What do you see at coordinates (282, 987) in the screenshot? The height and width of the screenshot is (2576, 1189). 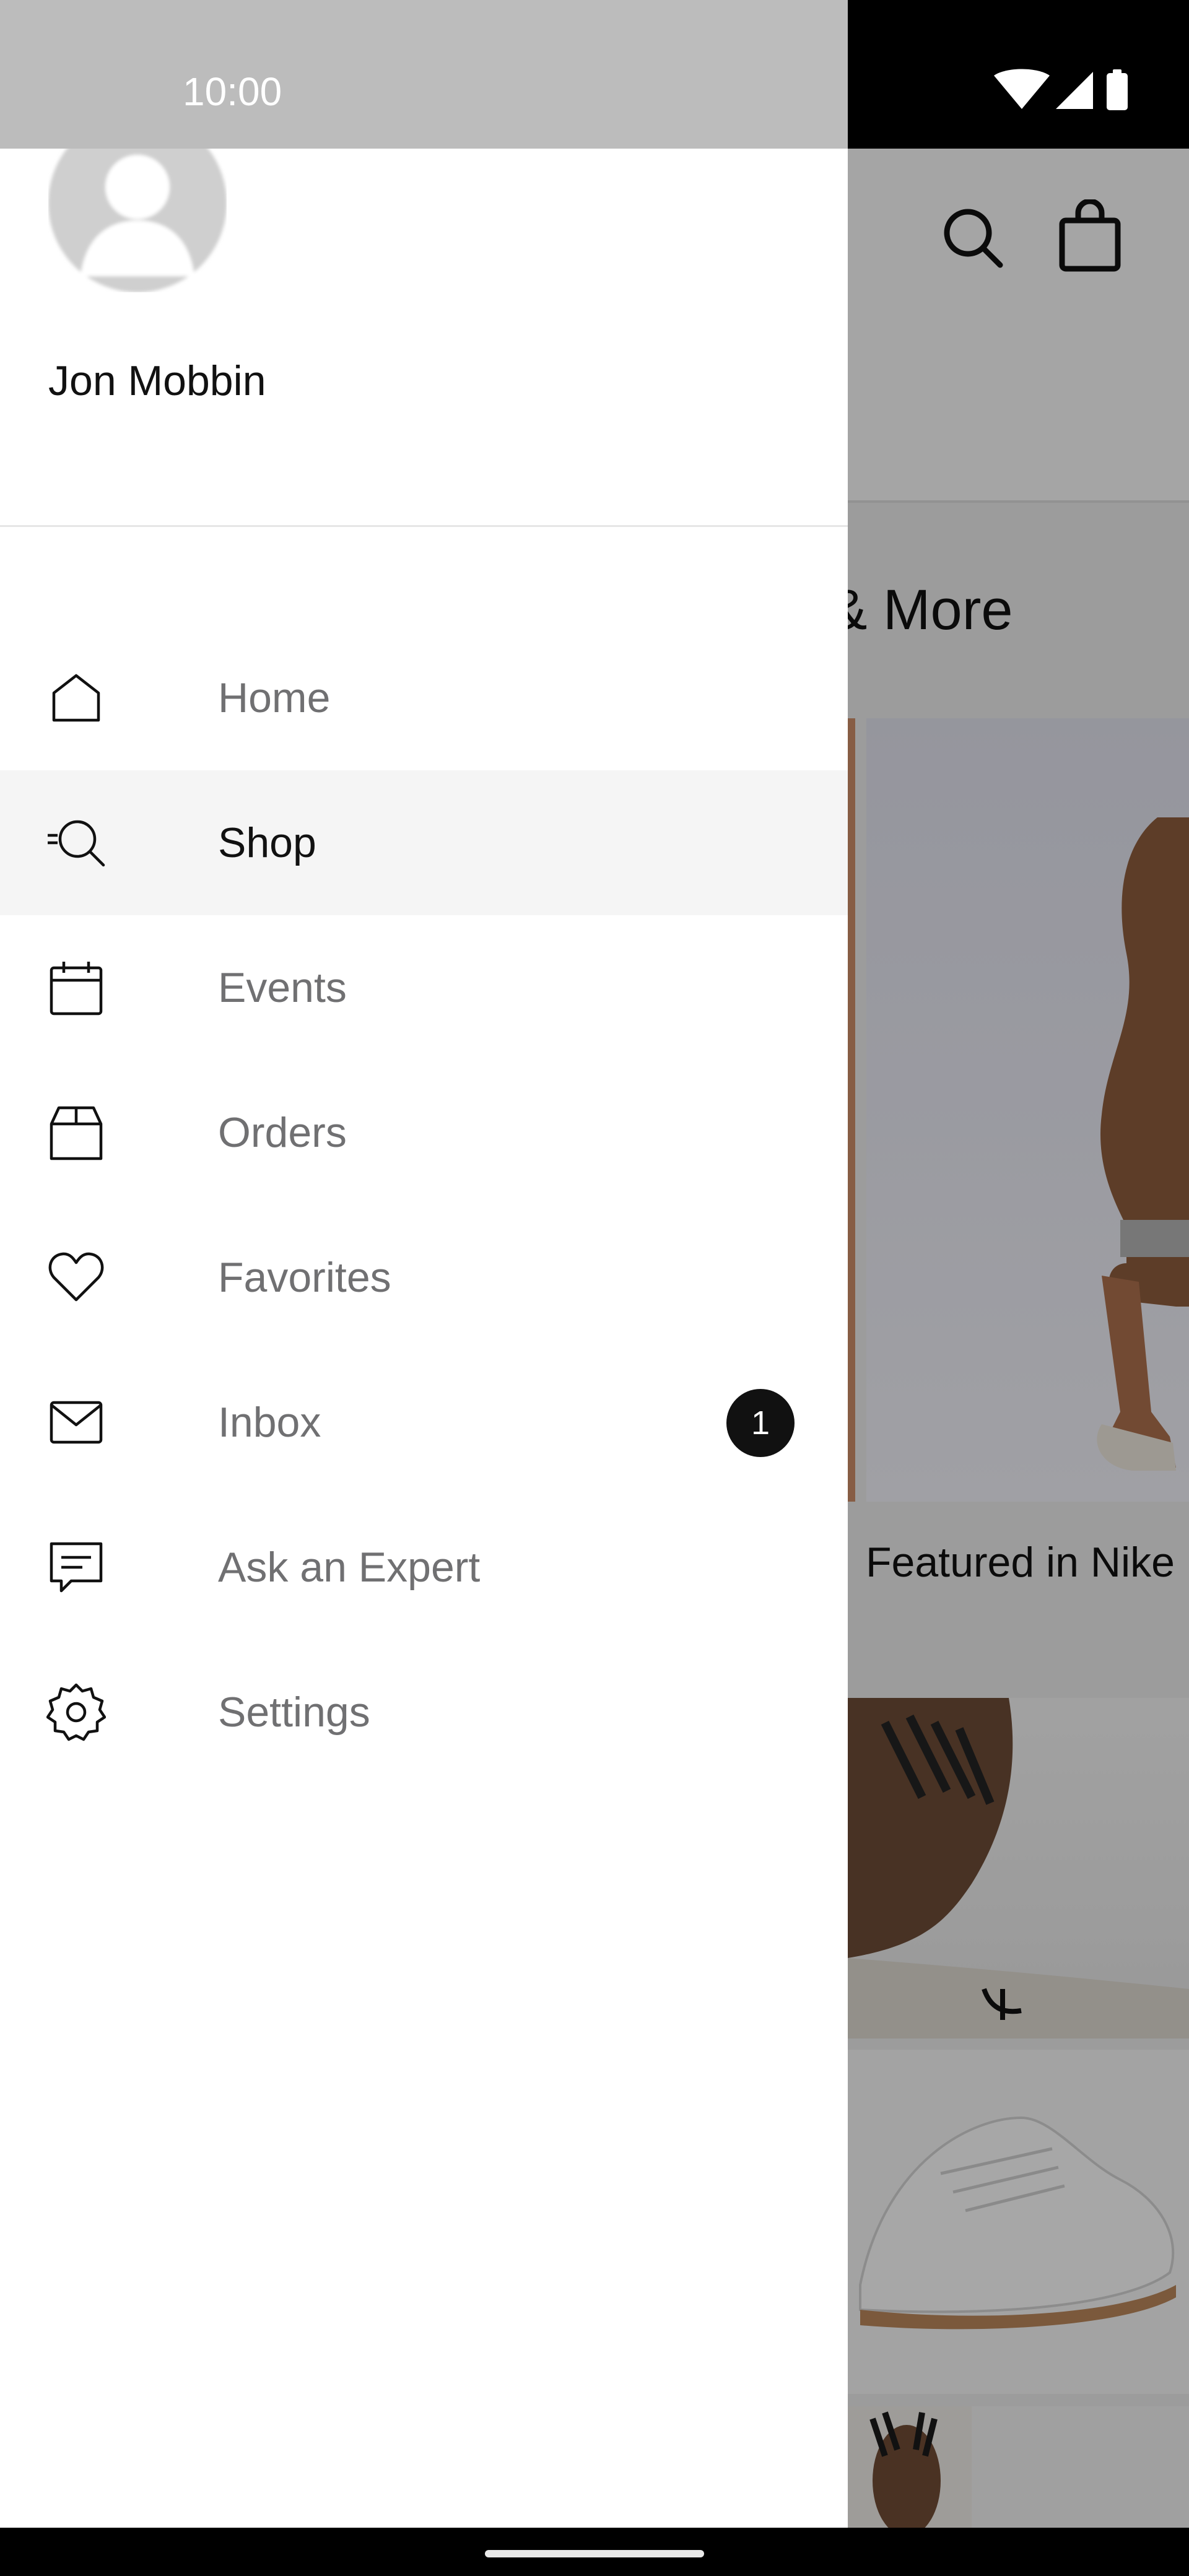 I see `nav-item-label: Events` at bounding box center [282, 987].